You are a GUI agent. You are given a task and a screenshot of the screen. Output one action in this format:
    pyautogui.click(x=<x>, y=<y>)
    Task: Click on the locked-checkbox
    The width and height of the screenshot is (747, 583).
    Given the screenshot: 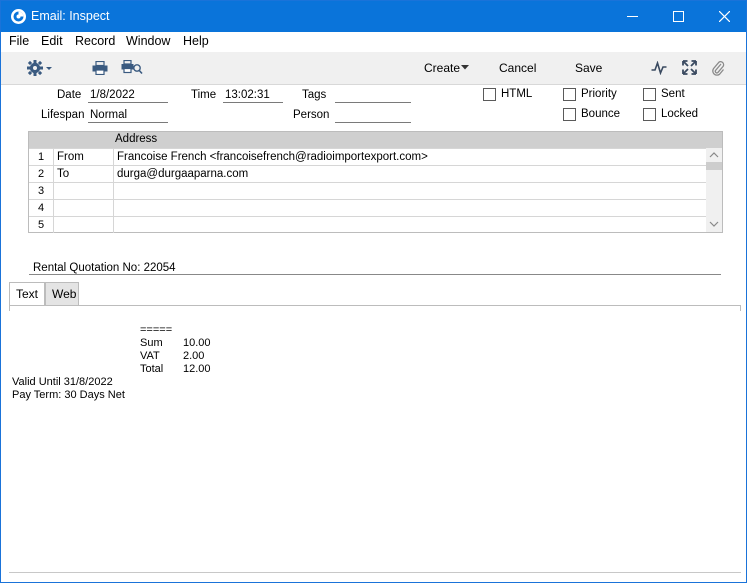 What is the action you would take?
    pyautogui.click(x=649, y=114)
    